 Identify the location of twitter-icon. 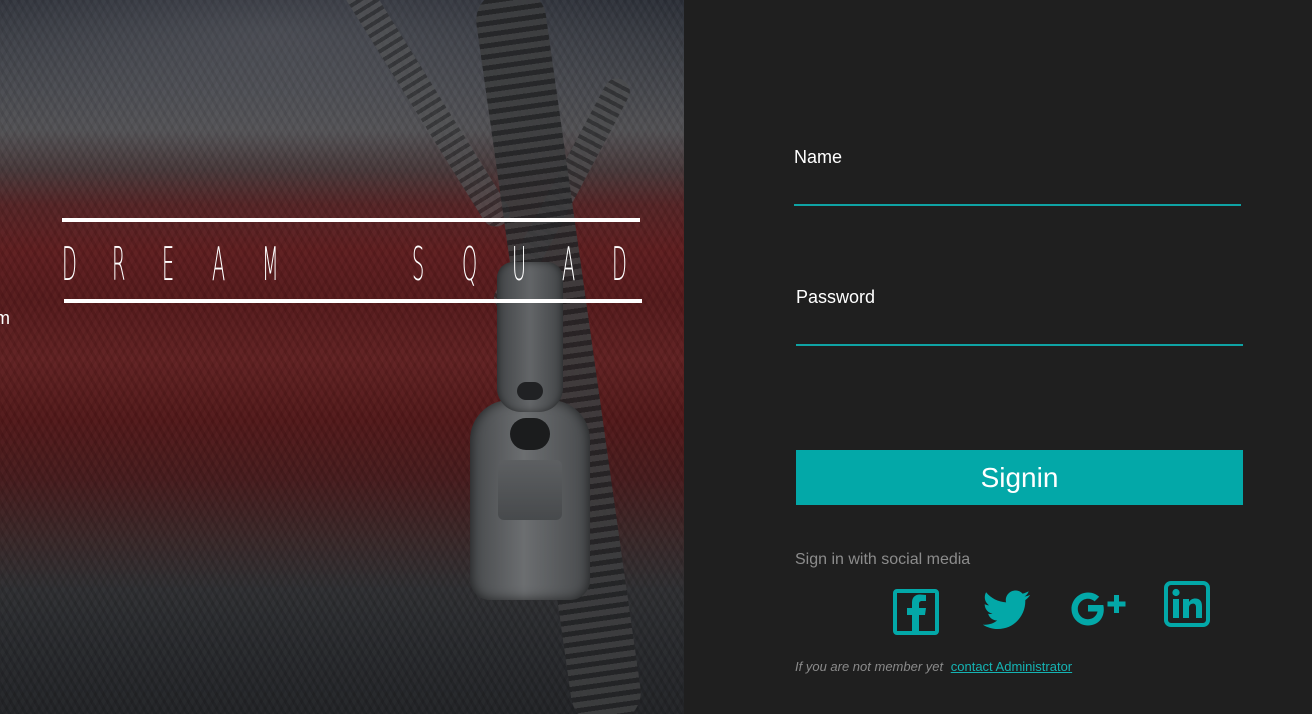
(1007, 610).